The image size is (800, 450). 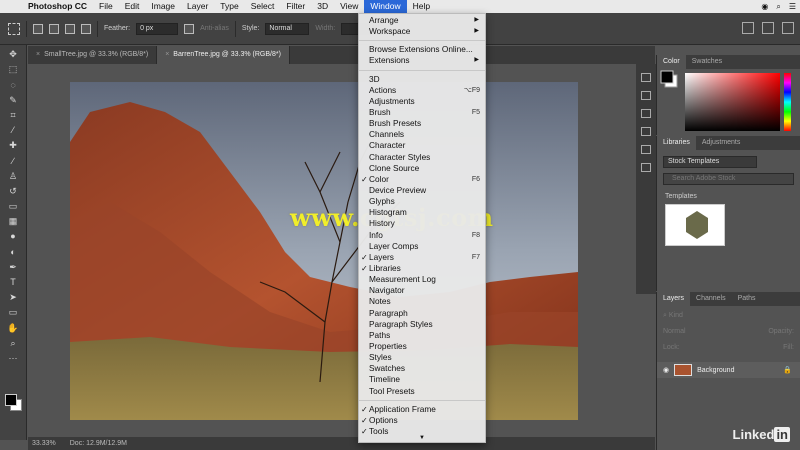 I want to click on add-selection-icon, so click(x=54, y=28).